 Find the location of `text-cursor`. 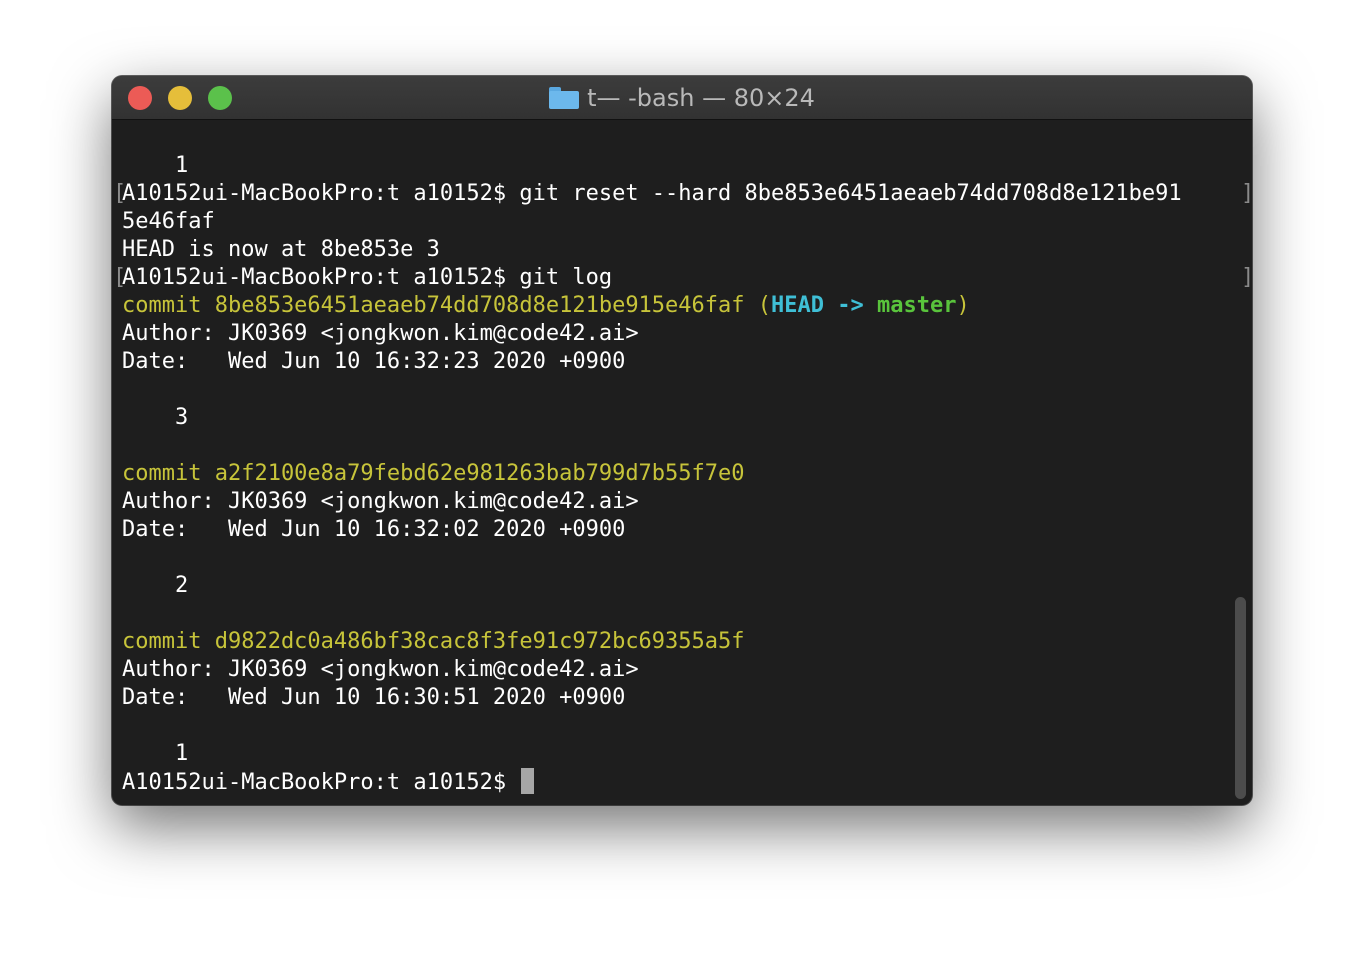

text-cursor is located at coordinates (528, 781).